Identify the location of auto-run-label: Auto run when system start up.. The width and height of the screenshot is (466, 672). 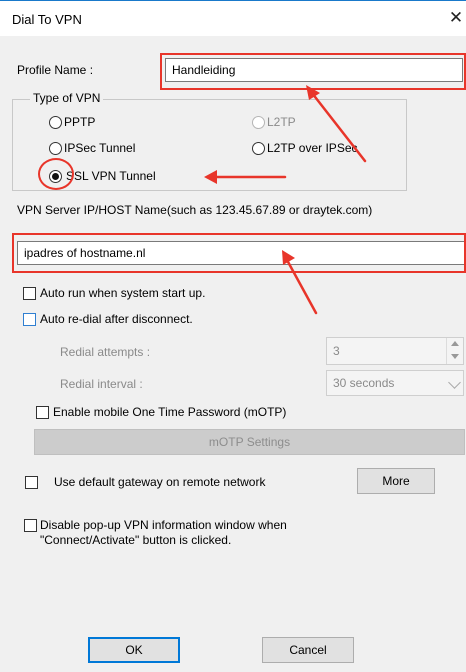
(123, 293).